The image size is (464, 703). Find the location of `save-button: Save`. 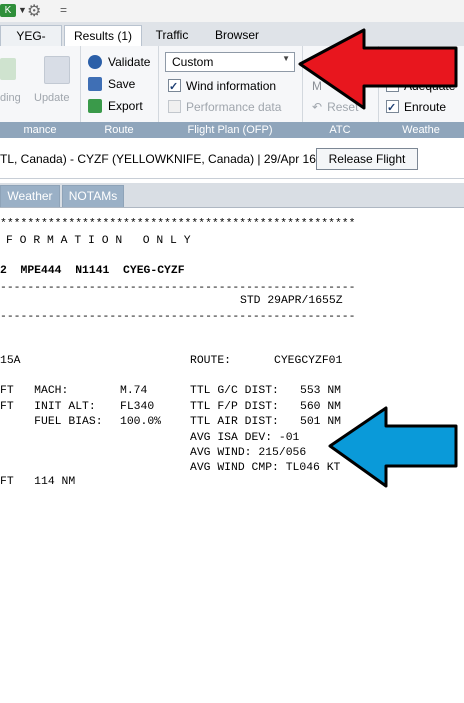

save-button: Save is located at coordinates (111, 84).